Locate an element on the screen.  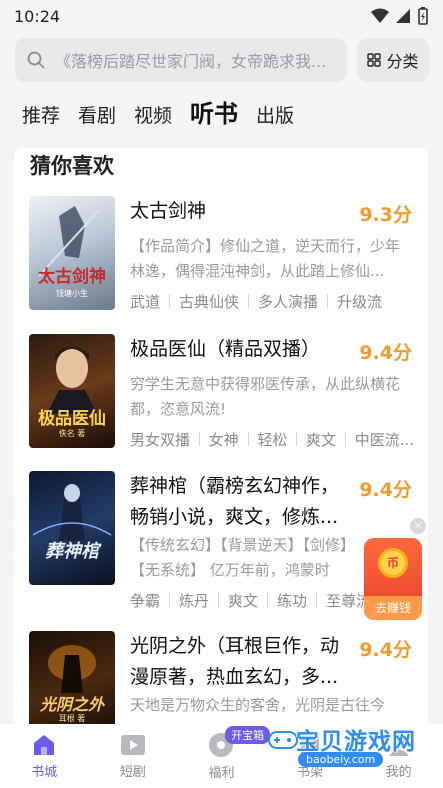
earn-money-label: 去赚钱 is located at coordinates (393, 608).